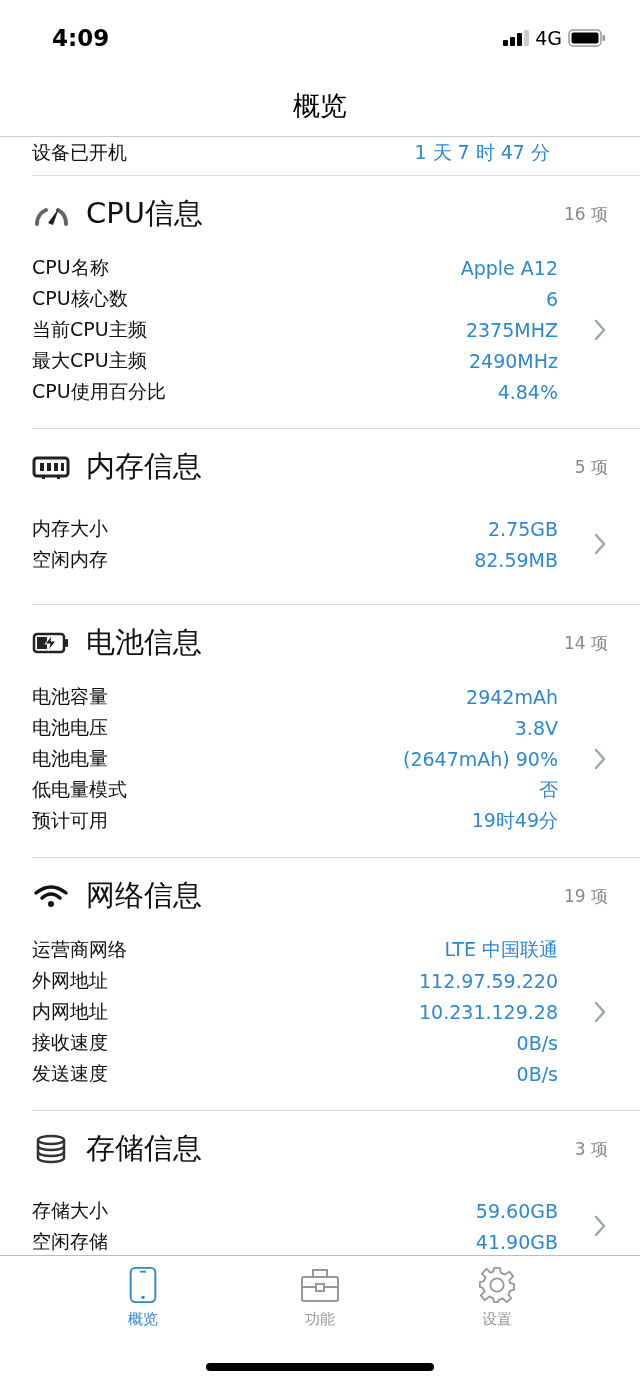 This screenshot has height=1385, width=640. Describe the element at coordinates (51, 643) in the screenshot. I see `battery-charging-icon` at that location.